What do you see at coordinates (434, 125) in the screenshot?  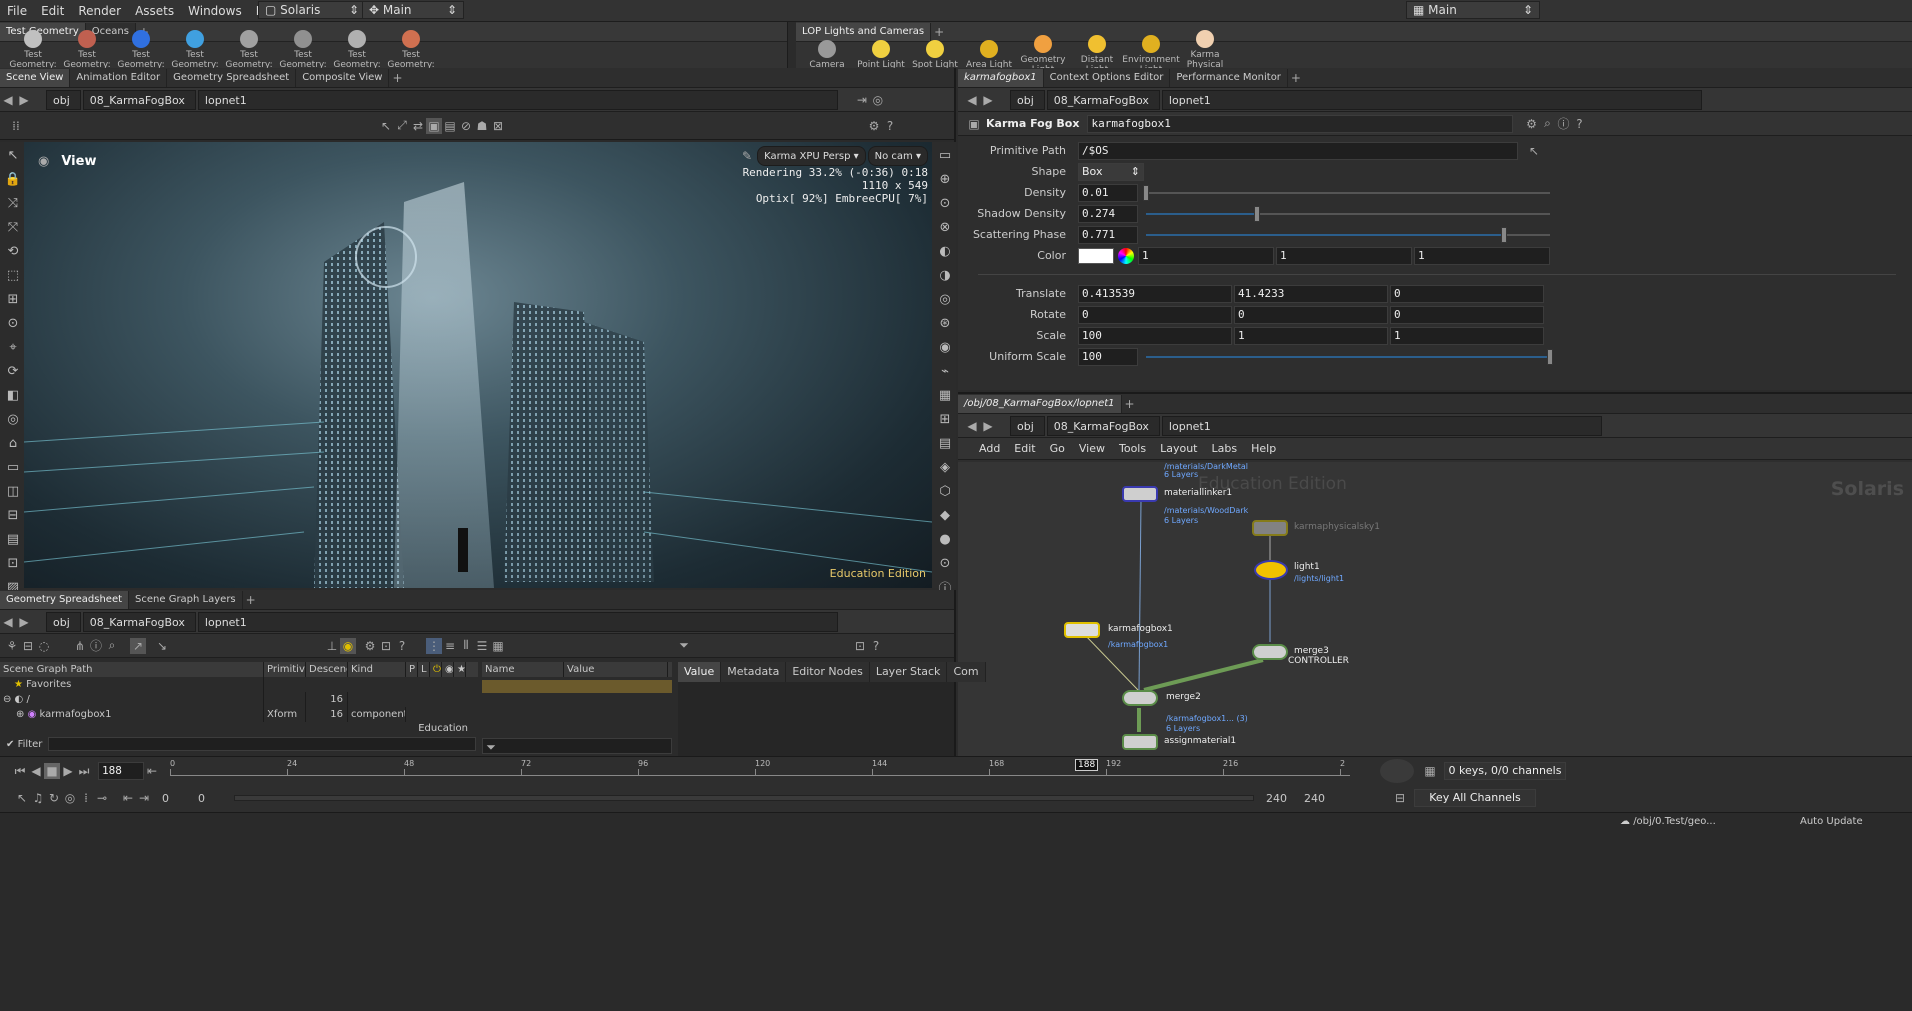 I see `render-view-icon: ▣` at bounding box center [434, 125].